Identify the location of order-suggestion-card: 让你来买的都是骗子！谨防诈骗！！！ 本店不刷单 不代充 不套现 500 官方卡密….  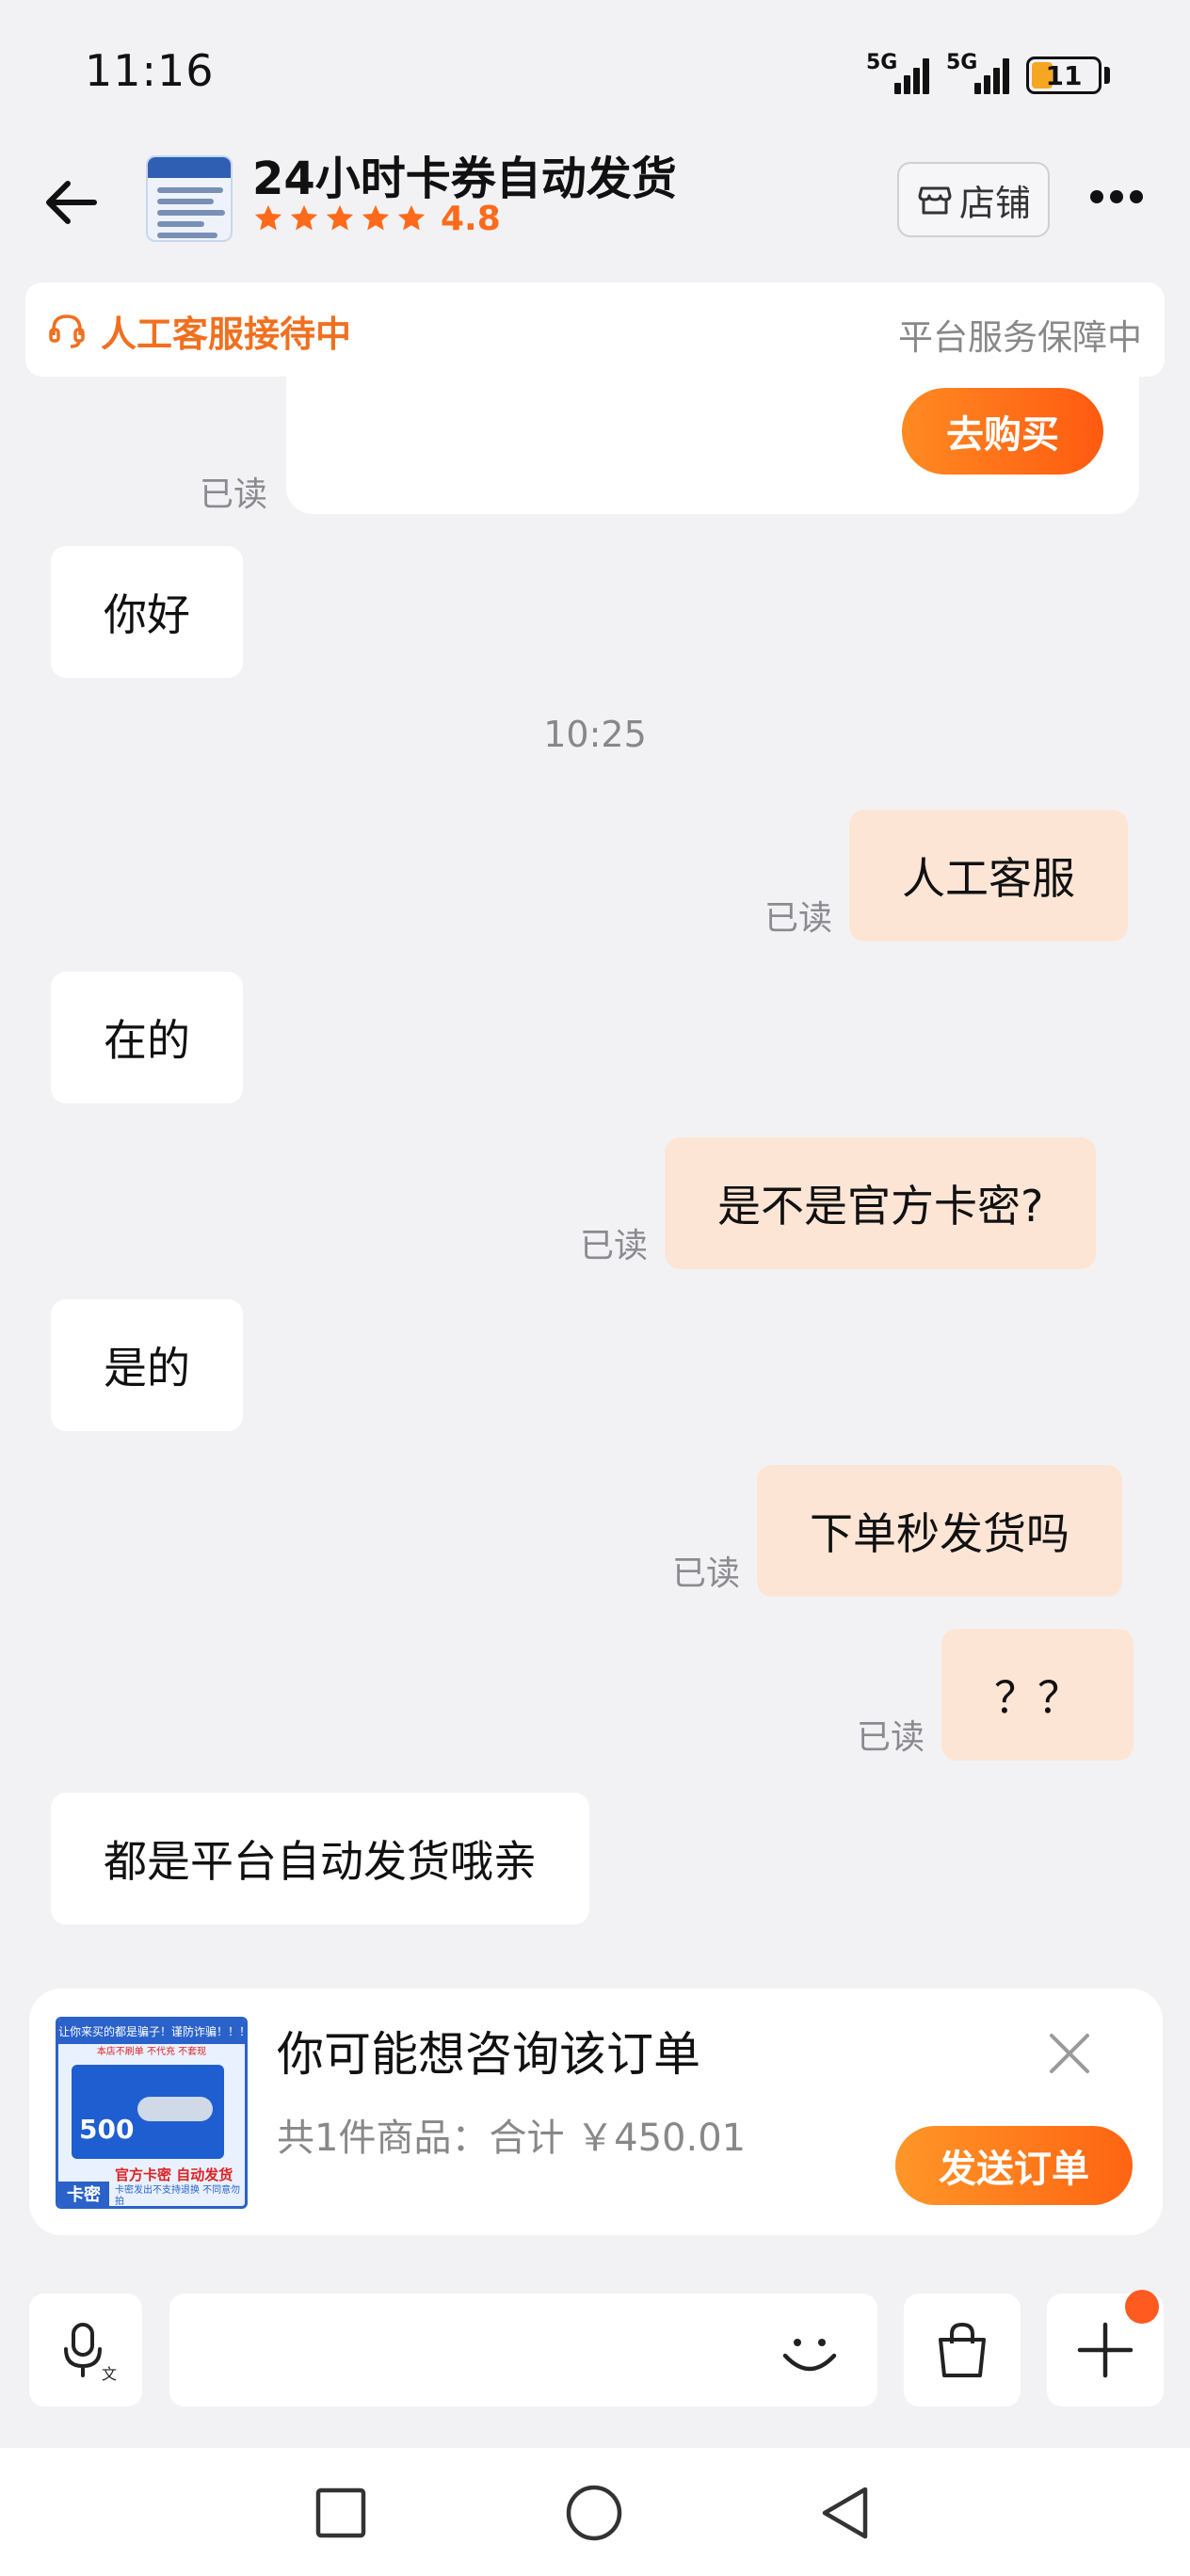
(596, 2111).